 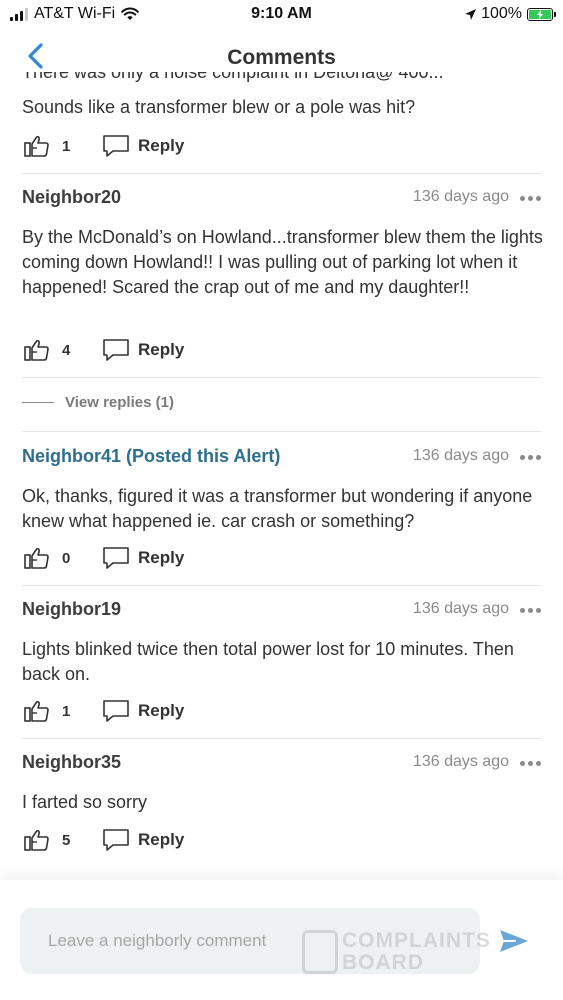 I want to click on like-count: 5, so click(x=66, y=840).